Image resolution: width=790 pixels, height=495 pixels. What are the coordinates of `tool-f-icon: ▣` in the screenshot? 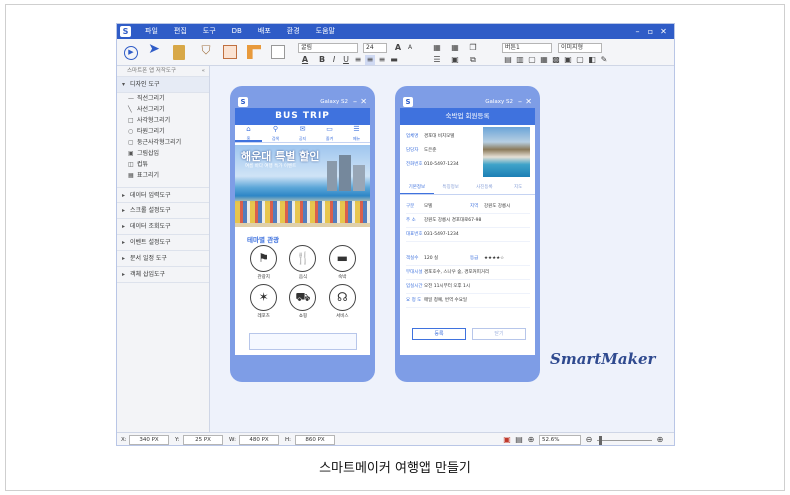 It's located at (568, 60).